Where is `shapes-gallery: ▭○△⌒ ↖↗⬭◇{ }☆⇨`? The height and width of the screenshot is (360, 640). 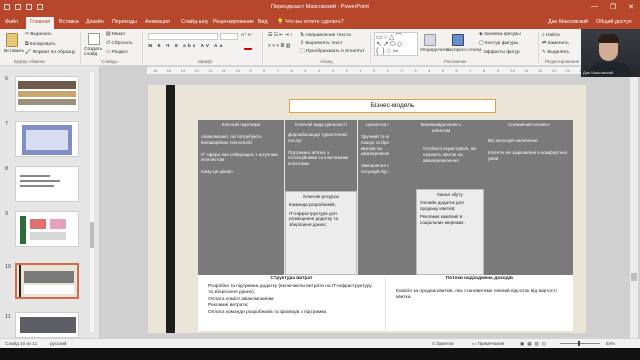 shapes-gallery: ▭○△⌒ ↖↗⬭◇{ }☆⇨ is located at coordinates (396, 44).